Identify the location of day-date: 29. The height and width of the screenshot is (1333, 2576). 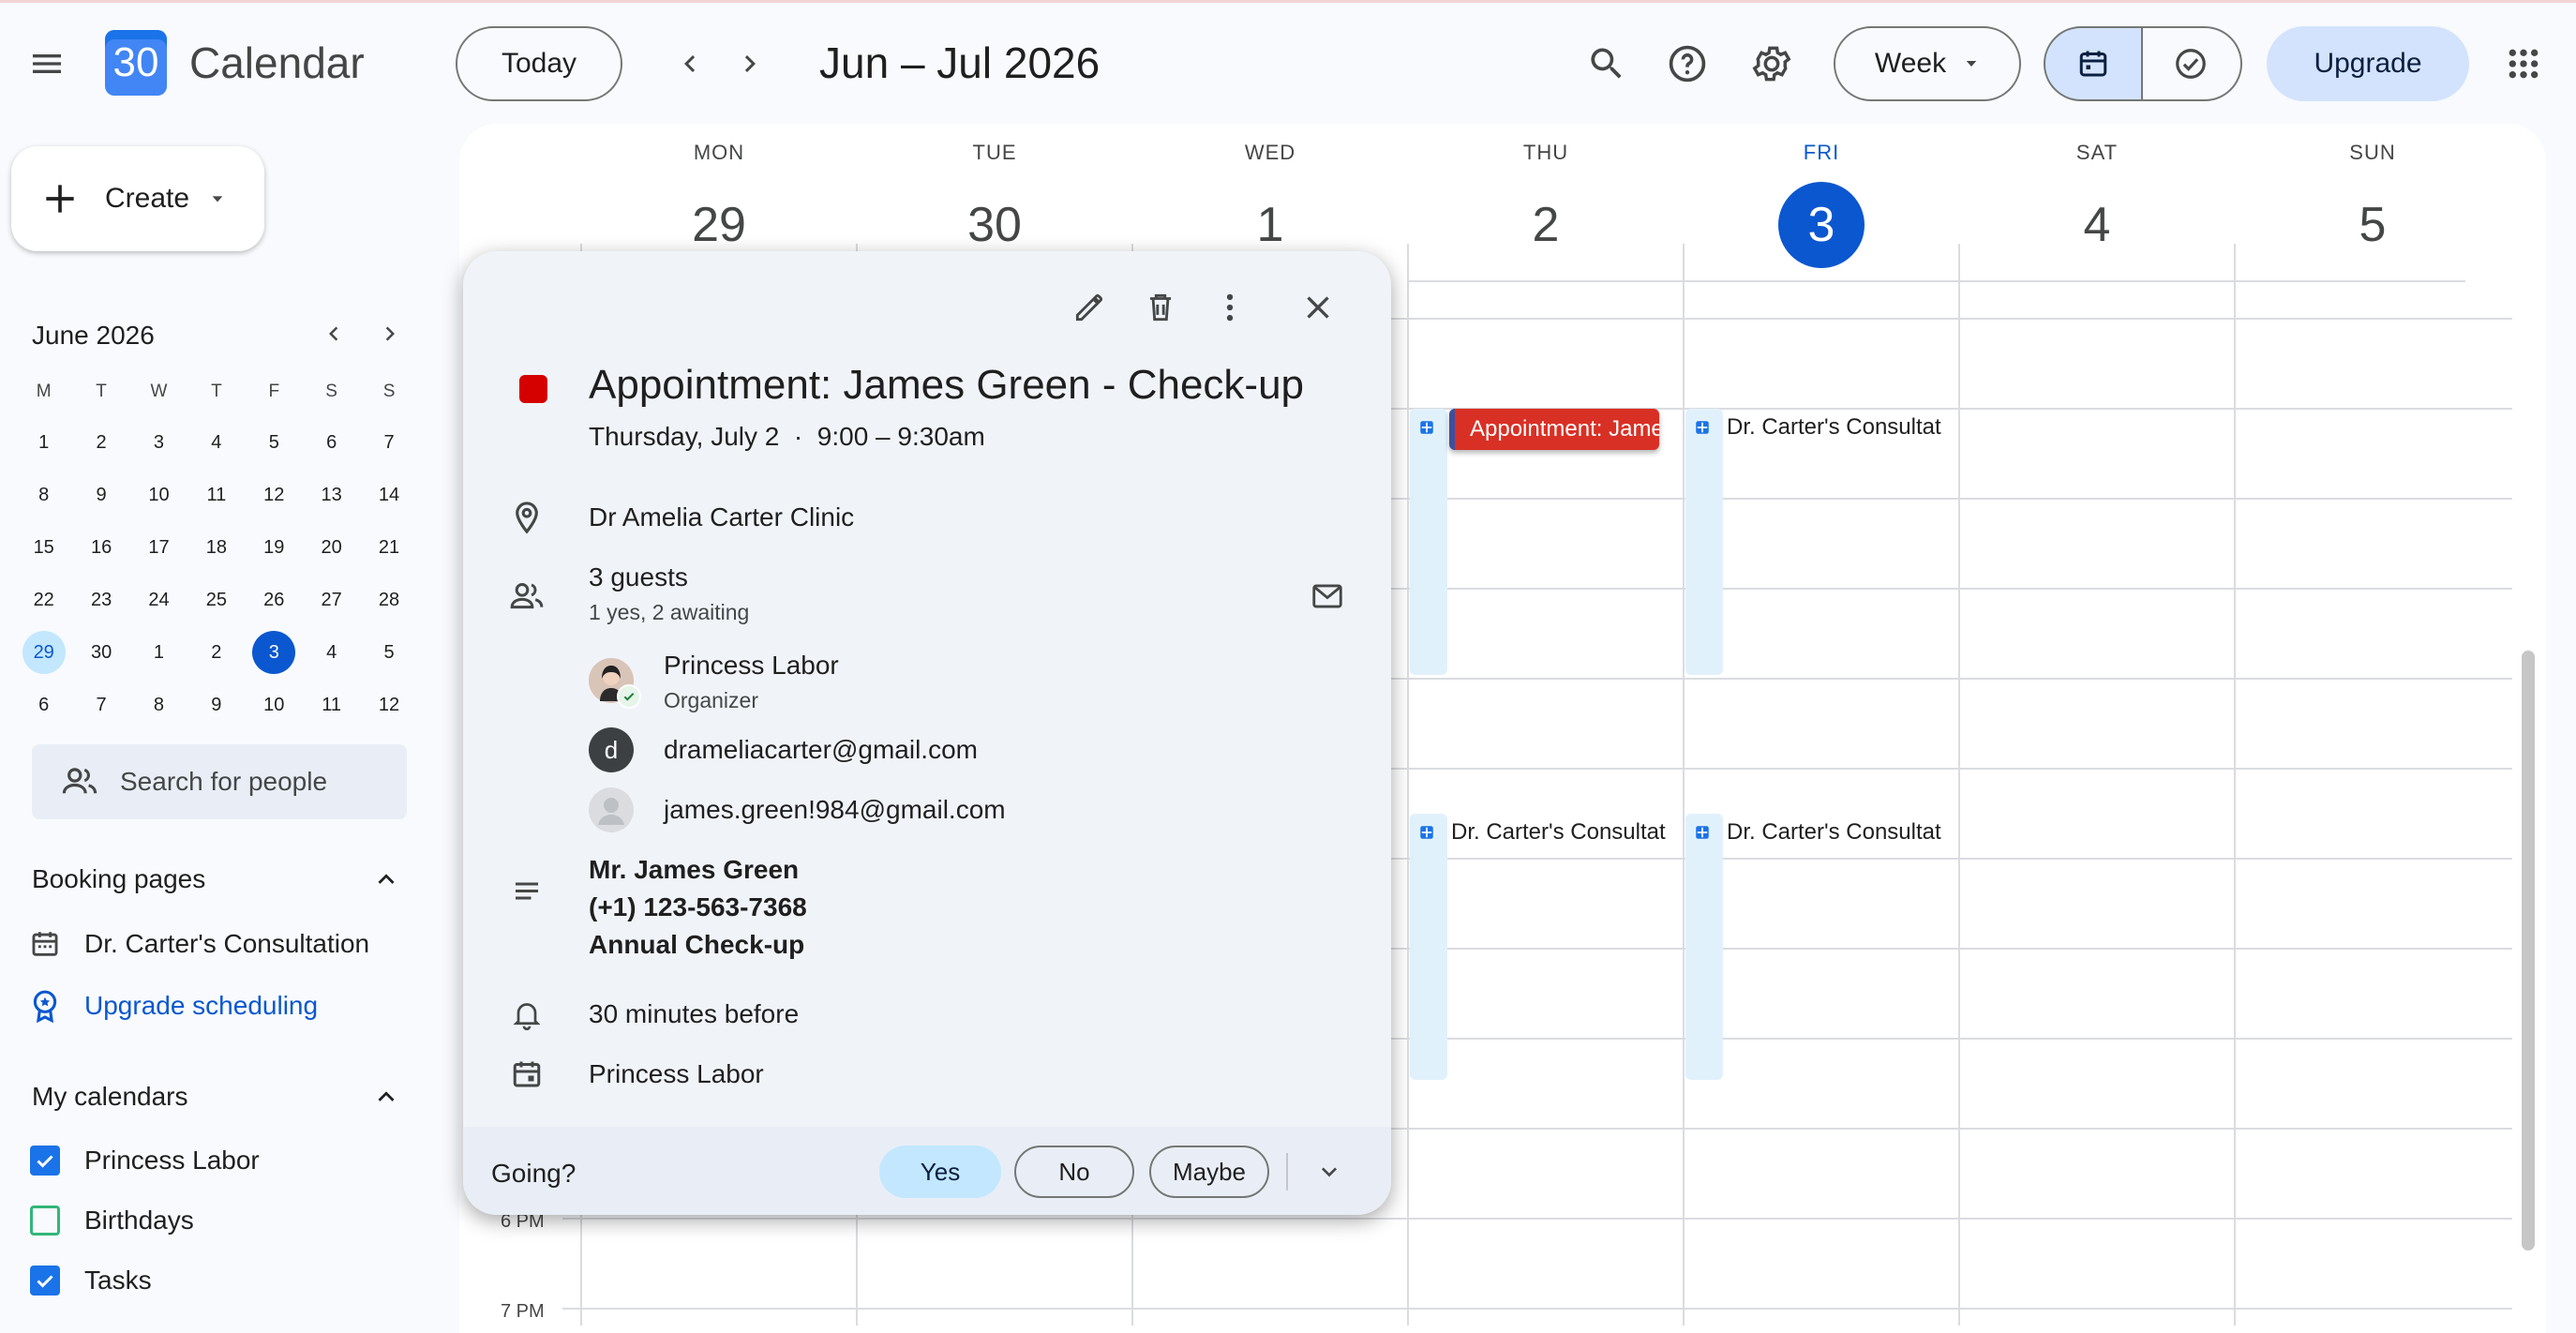
(719, 225).